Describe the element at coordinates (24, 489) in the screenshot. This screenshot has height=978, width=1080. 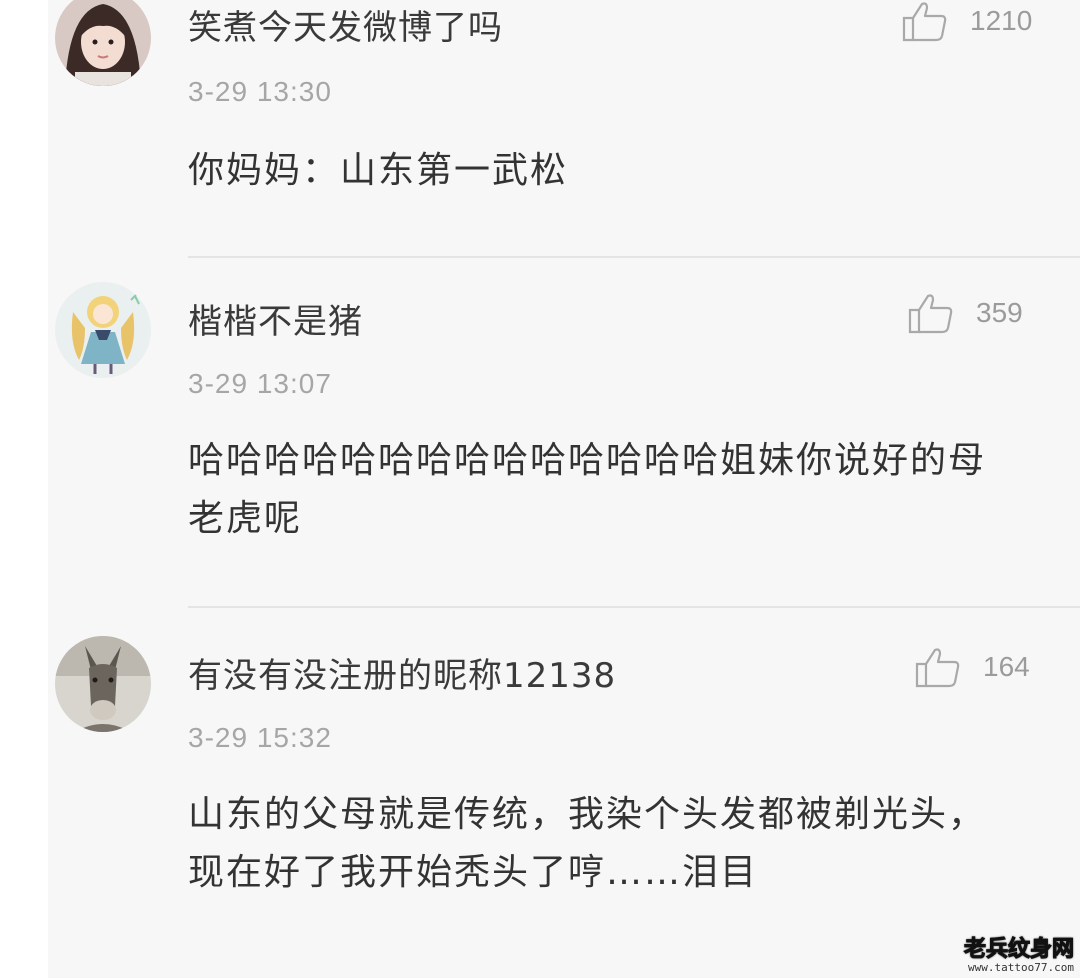
I see `left-margin` at that location.